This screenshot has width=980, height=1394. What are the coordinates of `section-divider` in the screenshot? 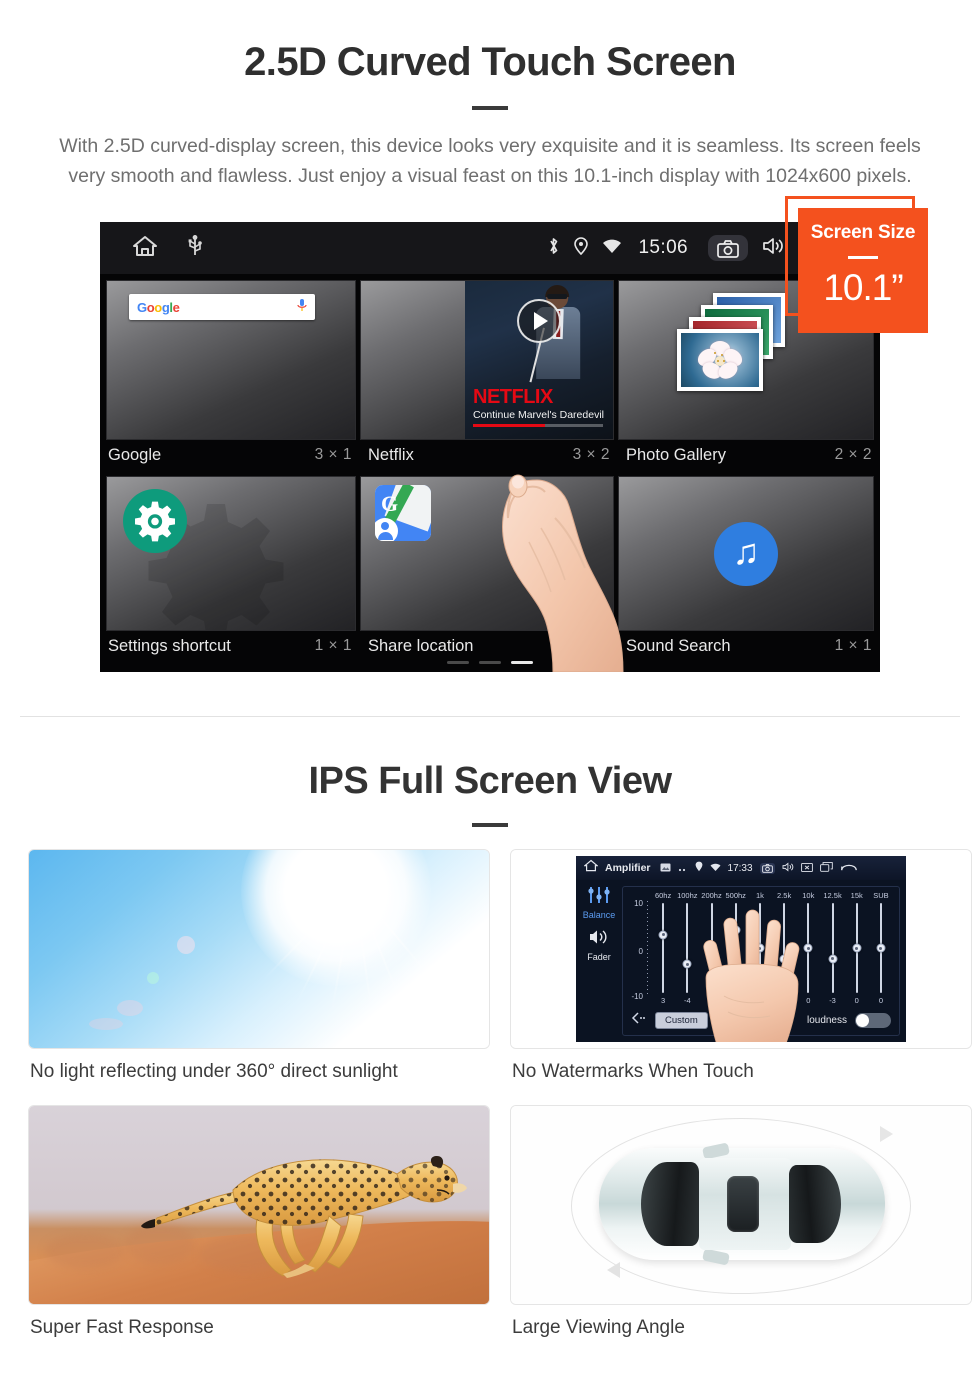 It's located at (490, 716).